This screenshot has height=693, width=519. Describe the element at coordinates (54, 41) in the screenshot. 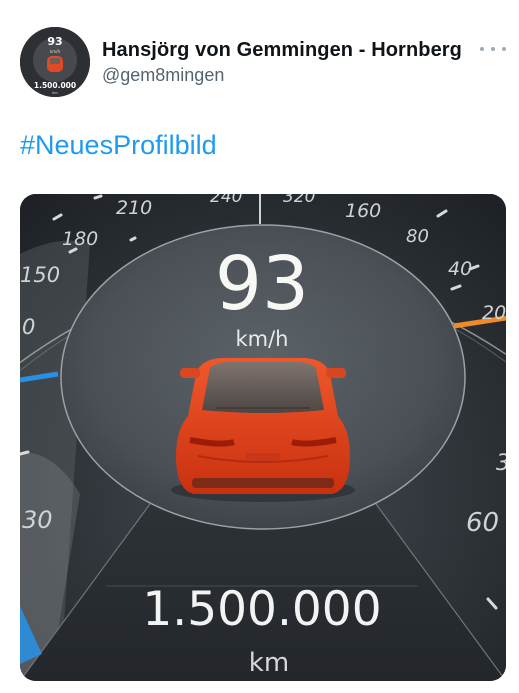

I see `avatar-speed: 93` at that location.